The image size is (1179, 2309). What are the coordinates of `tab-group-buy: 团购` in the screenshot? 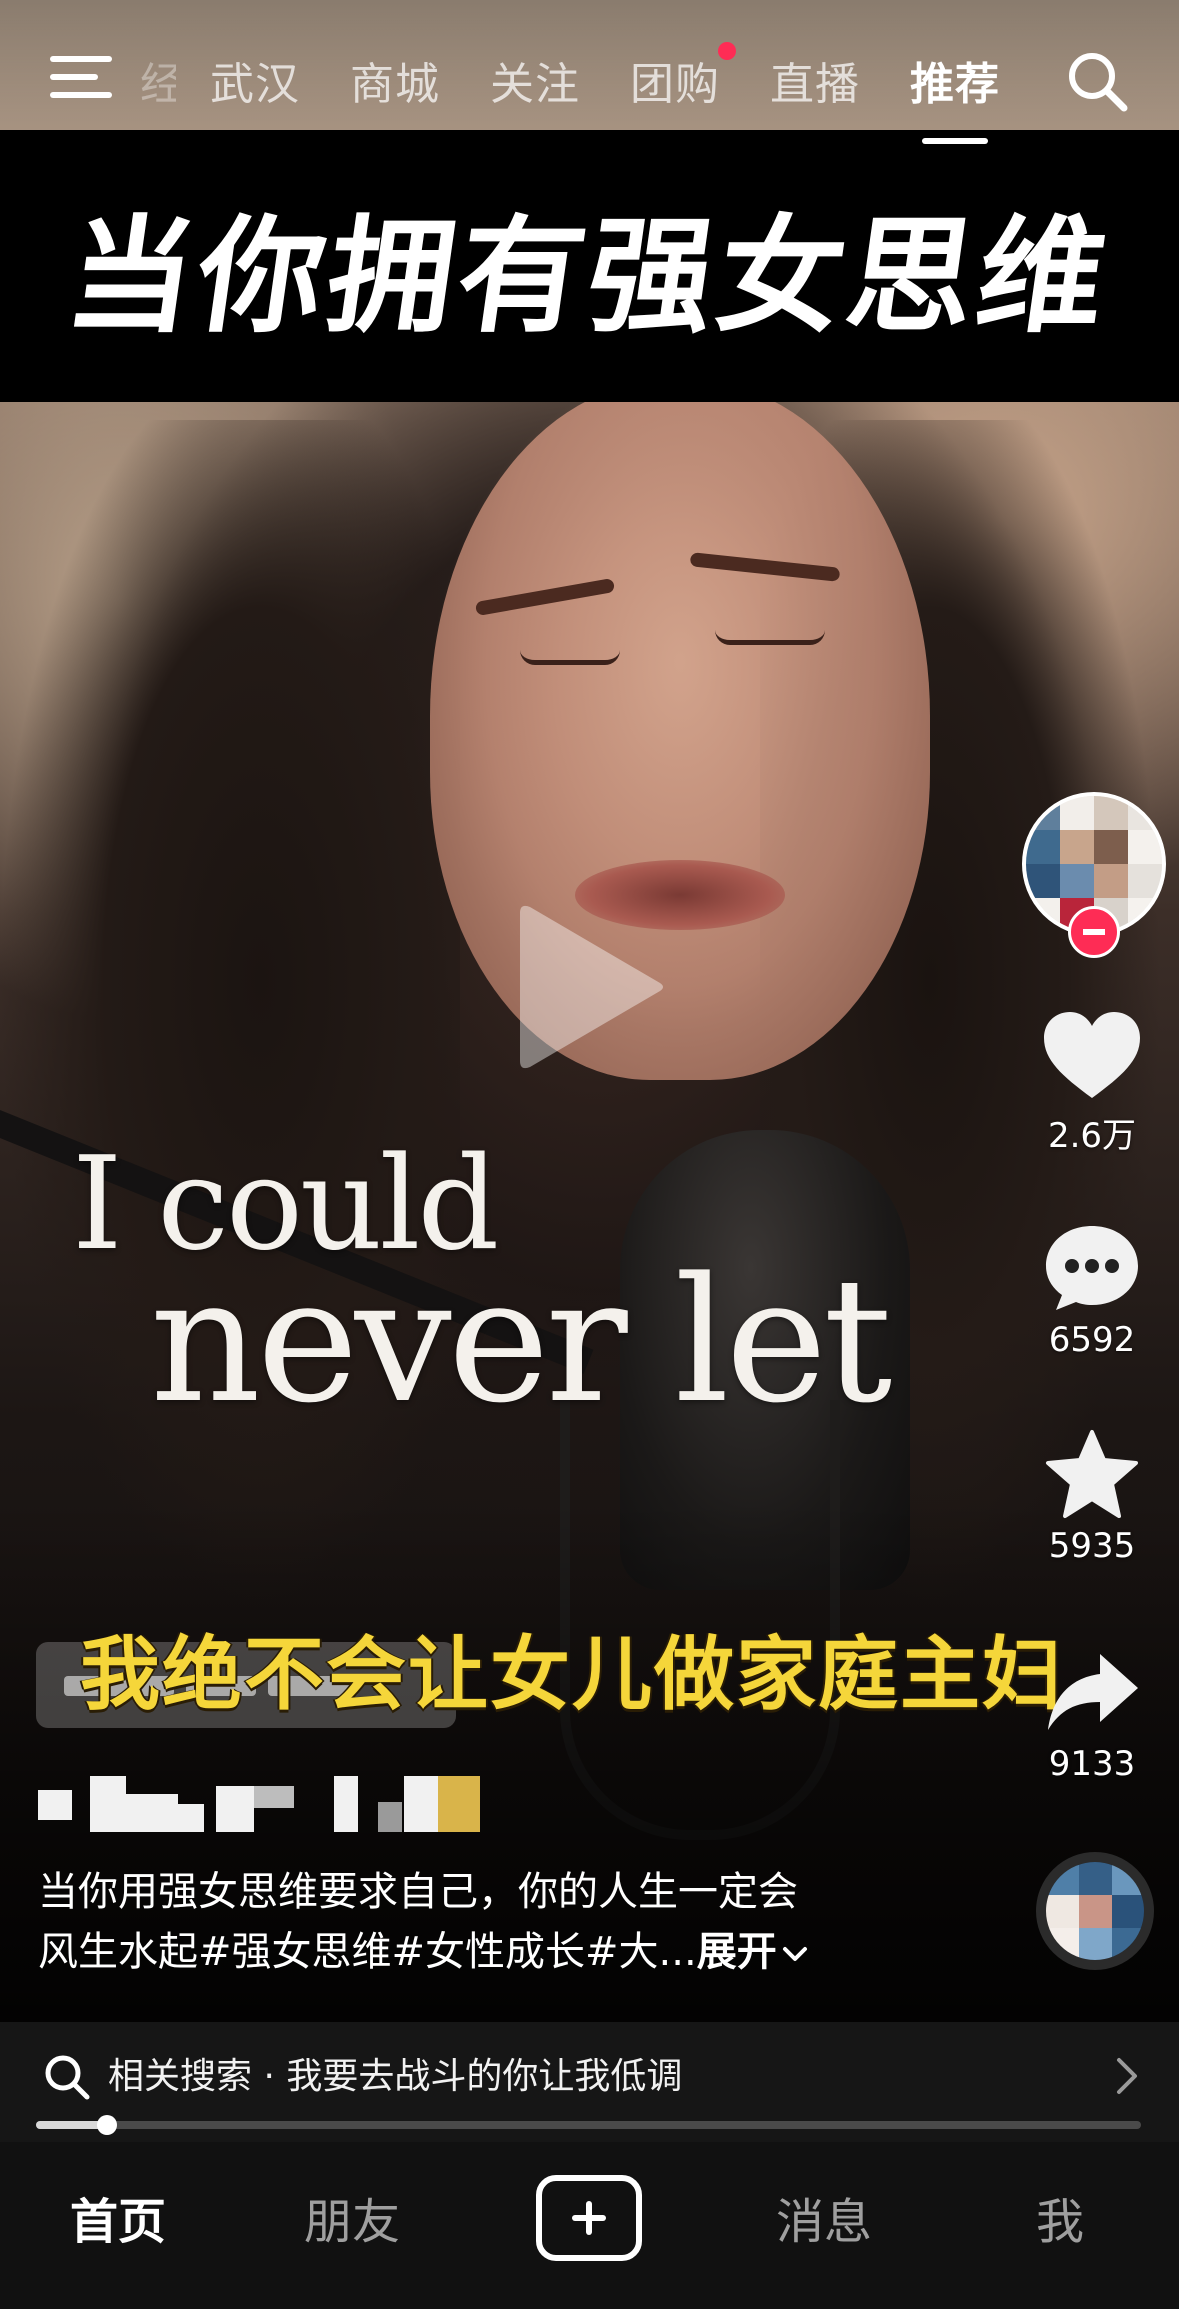 It's located at (683, 77).